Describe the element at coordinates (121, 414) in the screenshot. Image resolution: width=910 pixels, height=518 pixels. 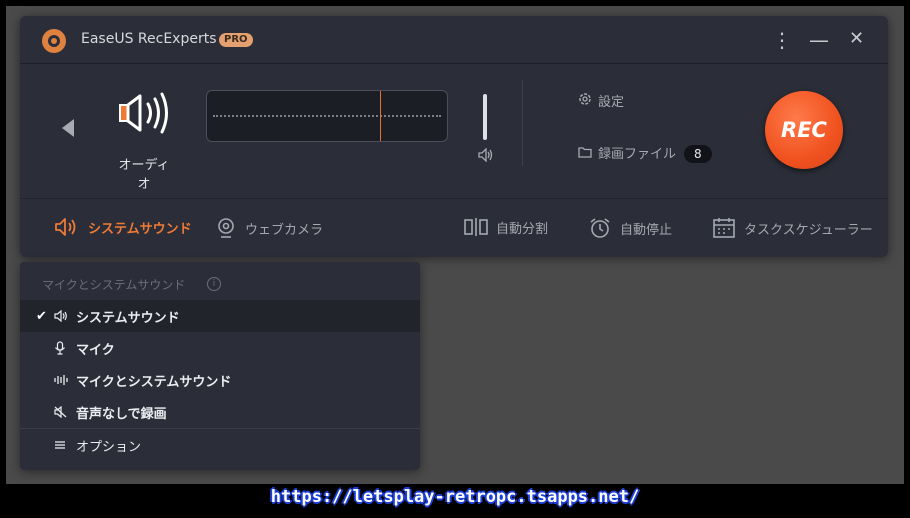
I see `dropdown-item-label: 音声なしで録画` at that location.